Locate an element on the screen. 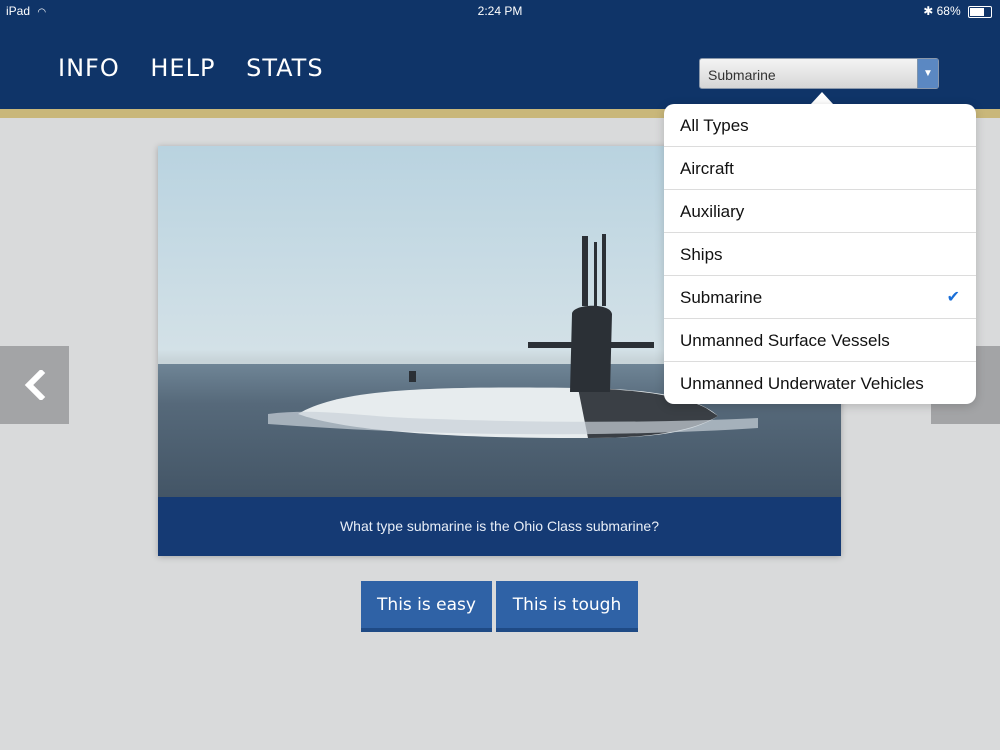 The image size is (1000, 750). option-all-types: All Types is located at coordinates (820, 125).